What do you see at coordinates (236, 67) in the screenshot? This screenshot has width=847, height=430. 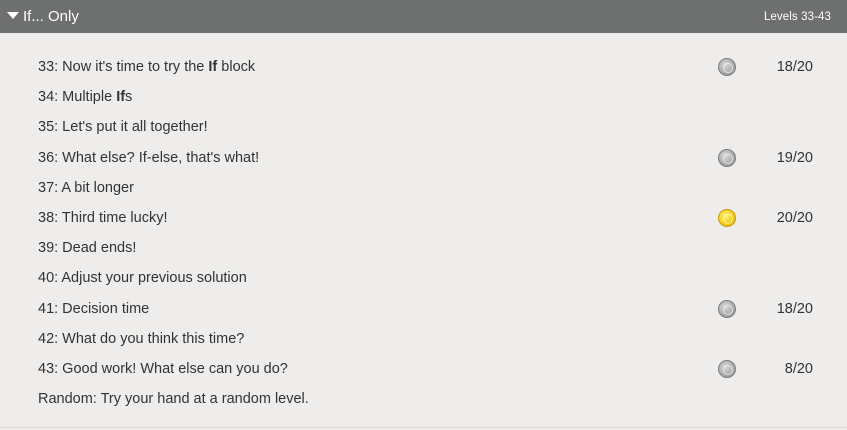 I see `level-label-suffix: block` at bounding box center [236, 67].